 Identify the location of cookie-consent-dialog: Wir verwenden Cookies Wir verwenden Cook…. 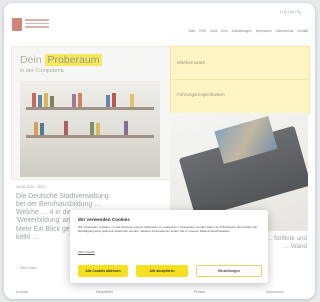
(169, 246).